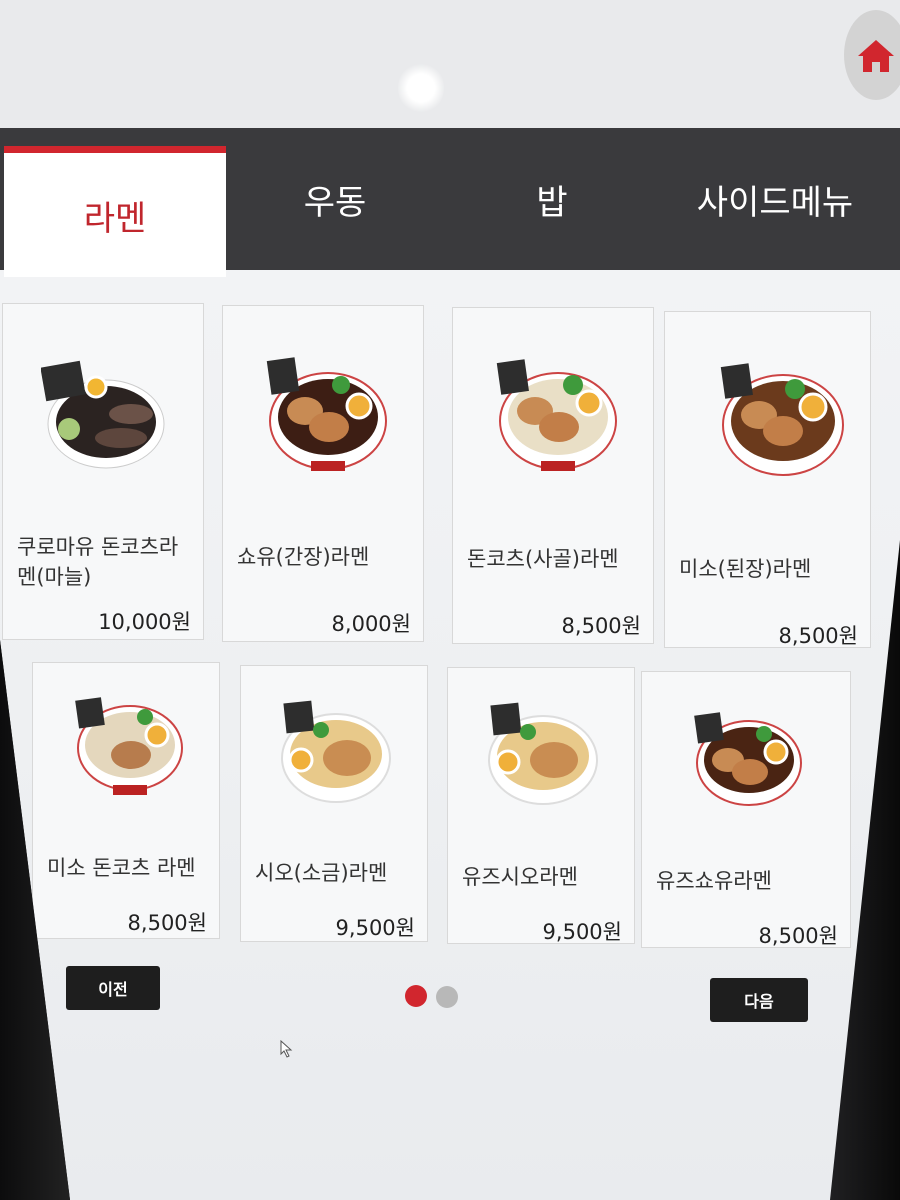  Describe the element at coordinates (552, 202) in the screenshot. I see `tab-rice-label: 밥` at that location.